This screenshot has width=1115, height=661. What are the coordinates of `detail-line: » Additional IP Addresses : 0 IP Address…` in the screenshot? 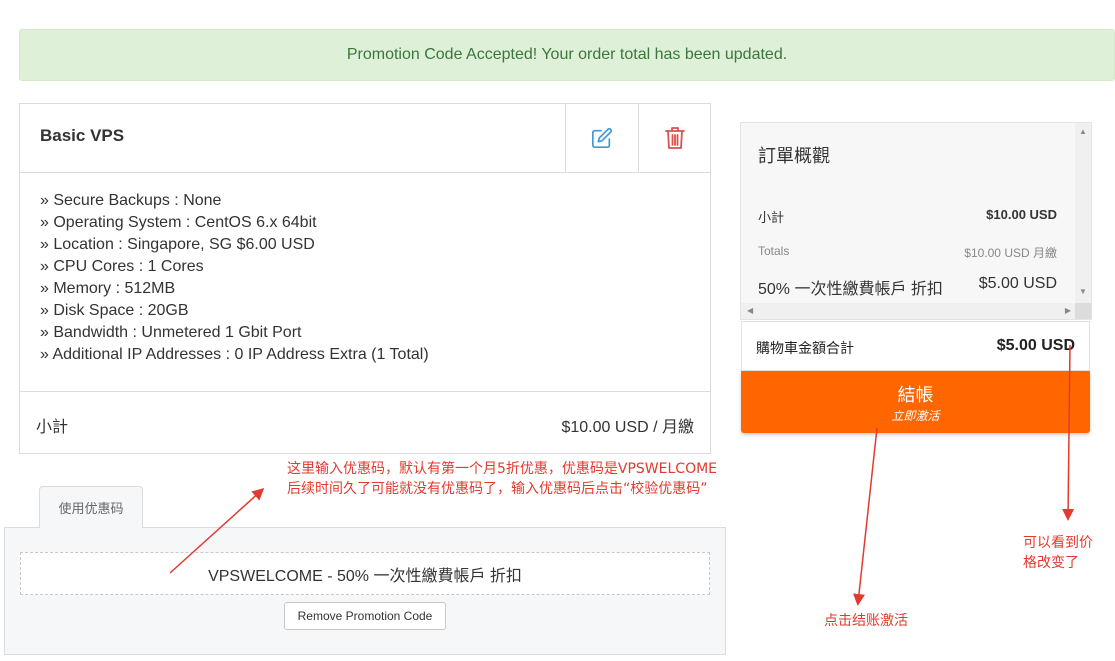 It's located at (234, 354).